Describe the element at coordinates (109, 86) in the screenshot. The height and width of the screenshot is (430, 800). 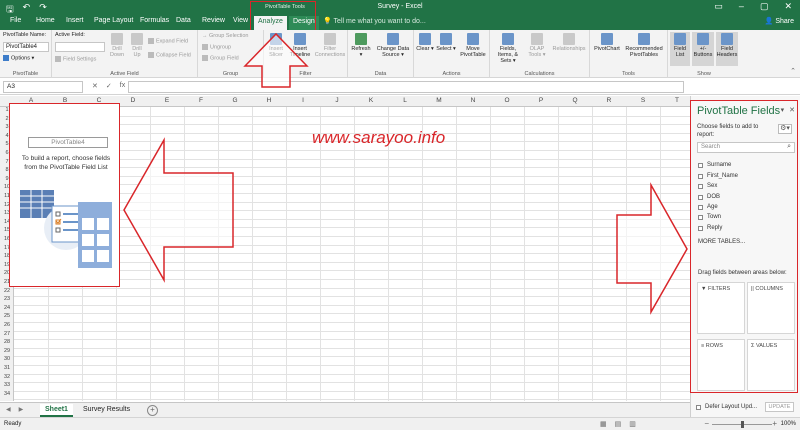
I see `enter-icon: ✓` at that location.